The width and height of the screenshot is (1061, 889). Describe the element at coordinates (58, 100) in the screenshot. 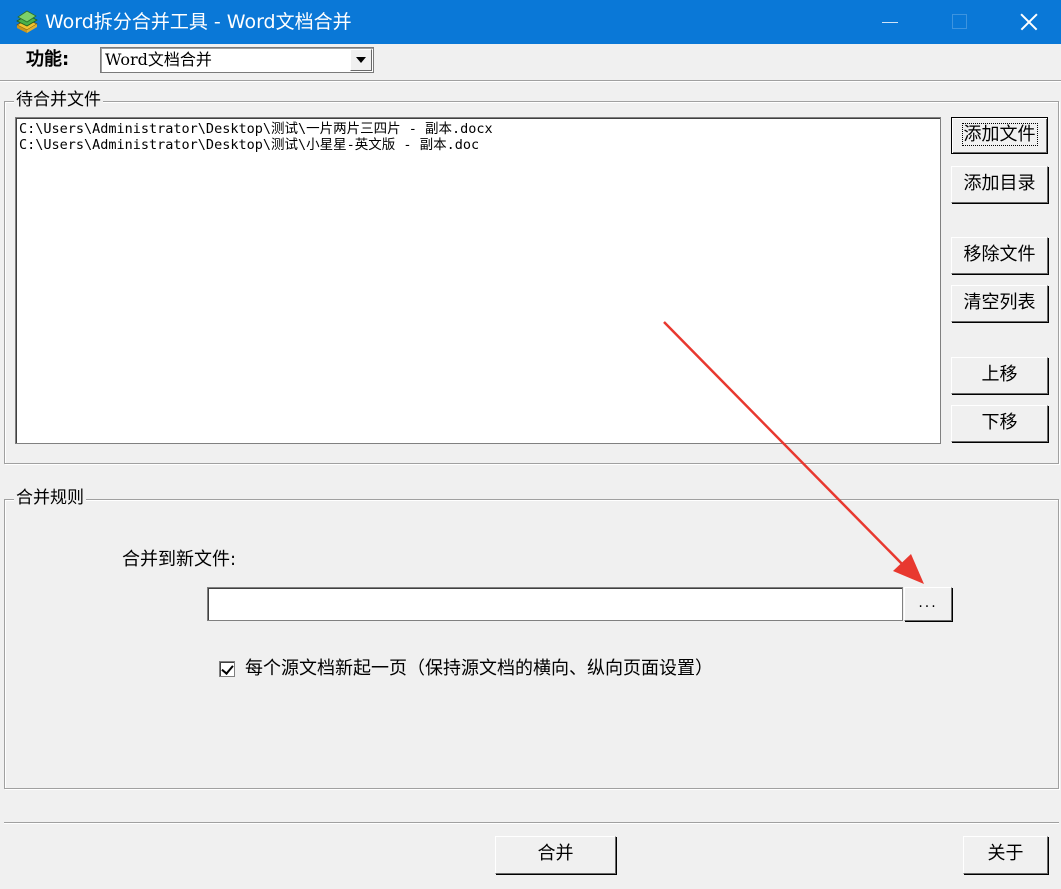

I see `pending-files-legend: 待合并文件` at that location.